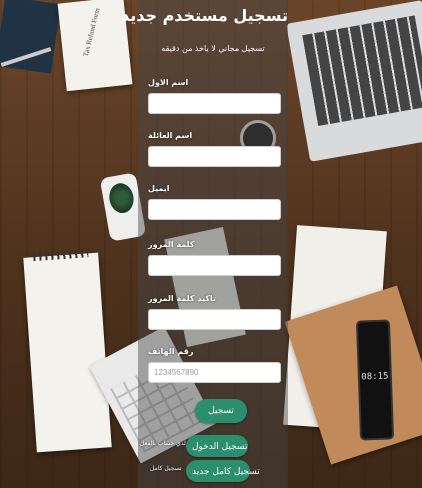  I want to click on last-name-input, so click(214, 156).